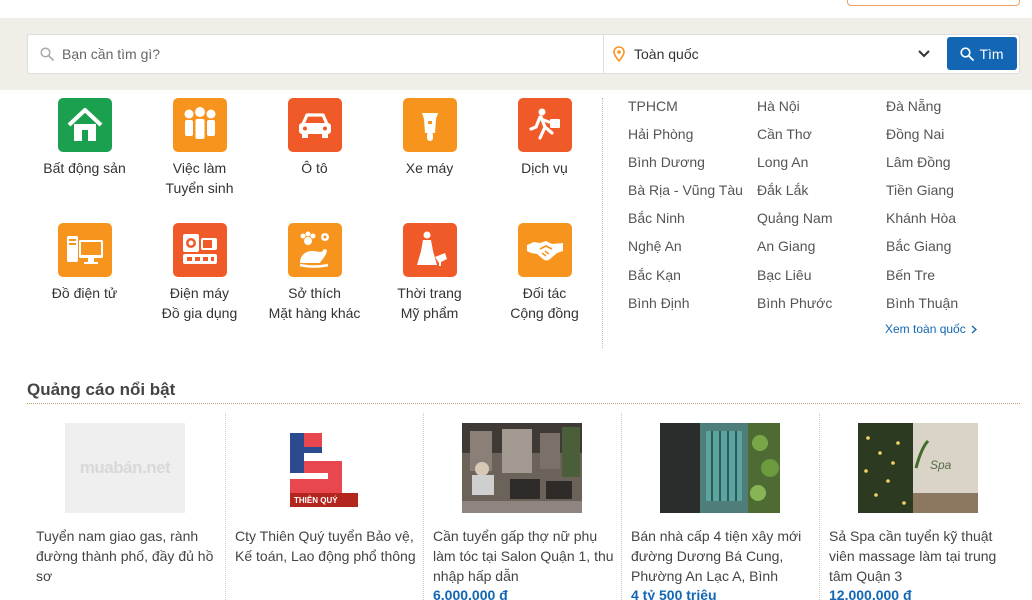  What do you see at coordinates (544, 293) in the screenshot?
I see `category-label: Đối tác` at bounding box center [544, 293].